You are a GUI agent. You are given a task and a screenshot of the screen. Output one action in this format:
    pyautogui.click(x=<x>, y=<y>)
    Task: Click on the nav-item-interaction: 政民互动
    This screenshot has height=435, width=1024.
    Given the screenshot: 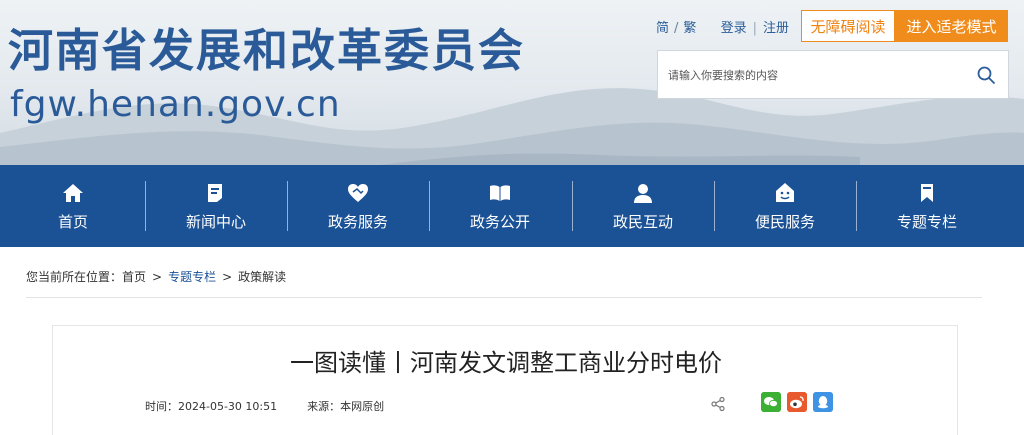 What is the action you would take?
    pyautogui.click(x=643, y=206)
    